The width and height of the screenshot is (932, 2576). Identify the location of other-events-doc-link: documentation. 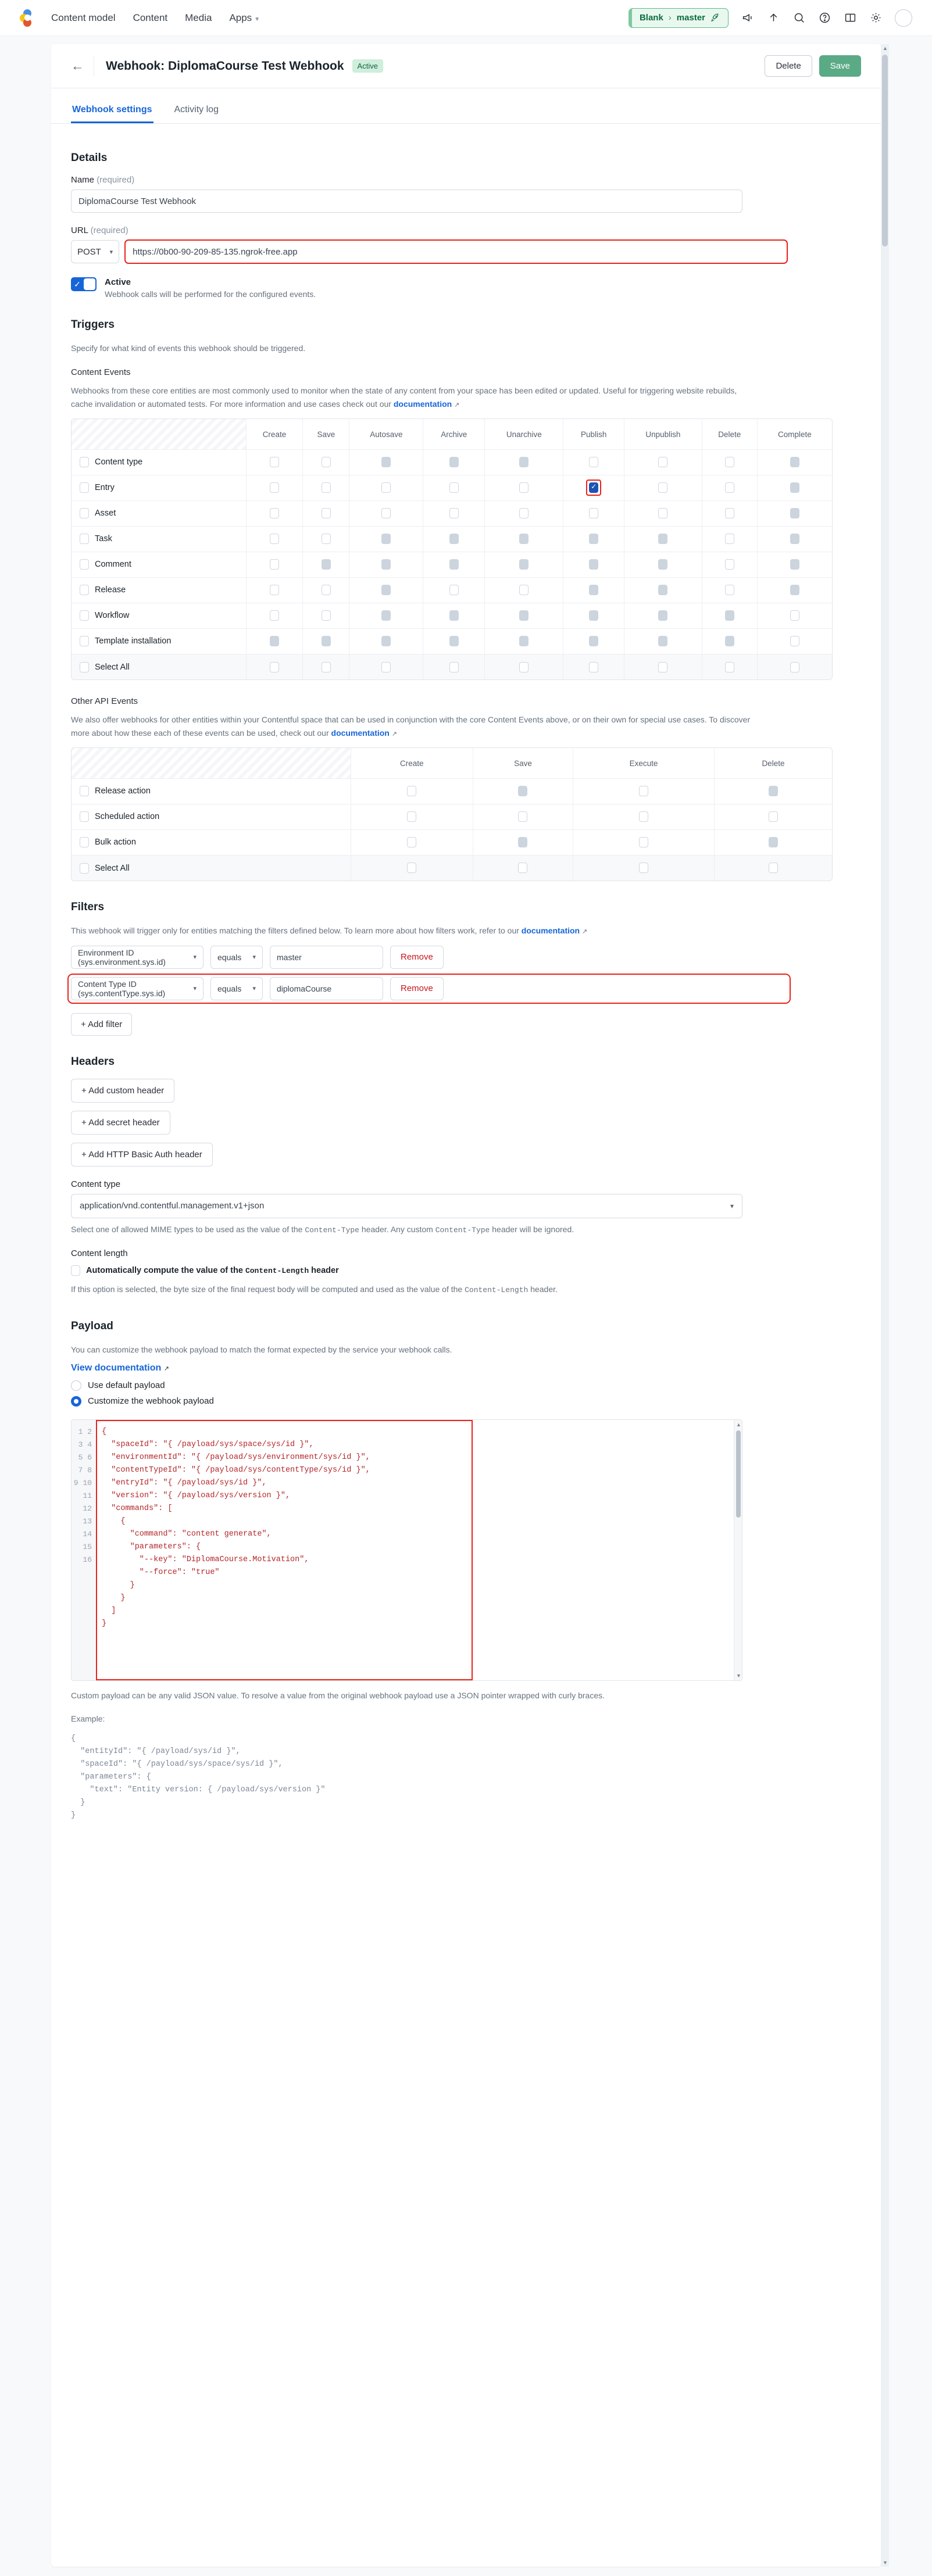
(361, 733).